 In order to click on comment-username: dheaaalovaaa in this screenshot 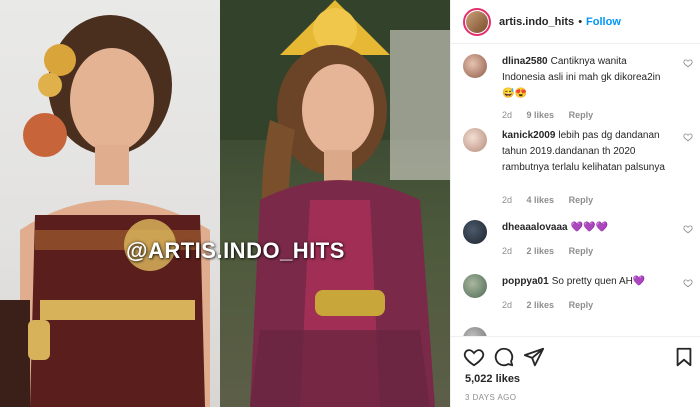, I will do `click(535, 227)`.